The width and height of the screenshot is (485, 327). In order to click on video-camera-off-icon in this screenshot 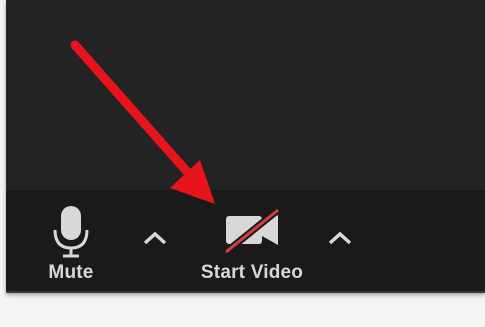, I will do `click(252, 233)`.